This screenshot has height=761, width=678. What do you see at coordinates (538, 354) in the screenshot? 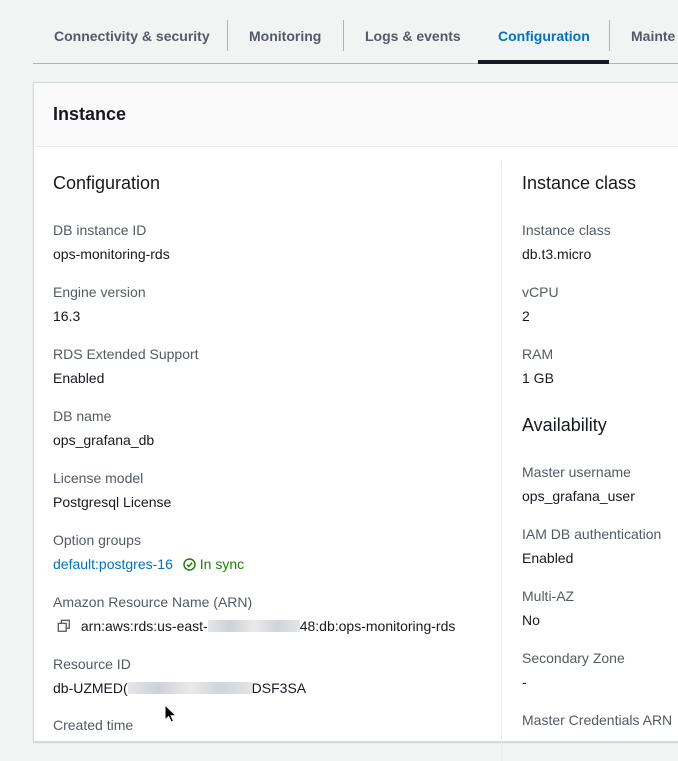
I see `ram-label: RAM` at bounding box center [538, 354].